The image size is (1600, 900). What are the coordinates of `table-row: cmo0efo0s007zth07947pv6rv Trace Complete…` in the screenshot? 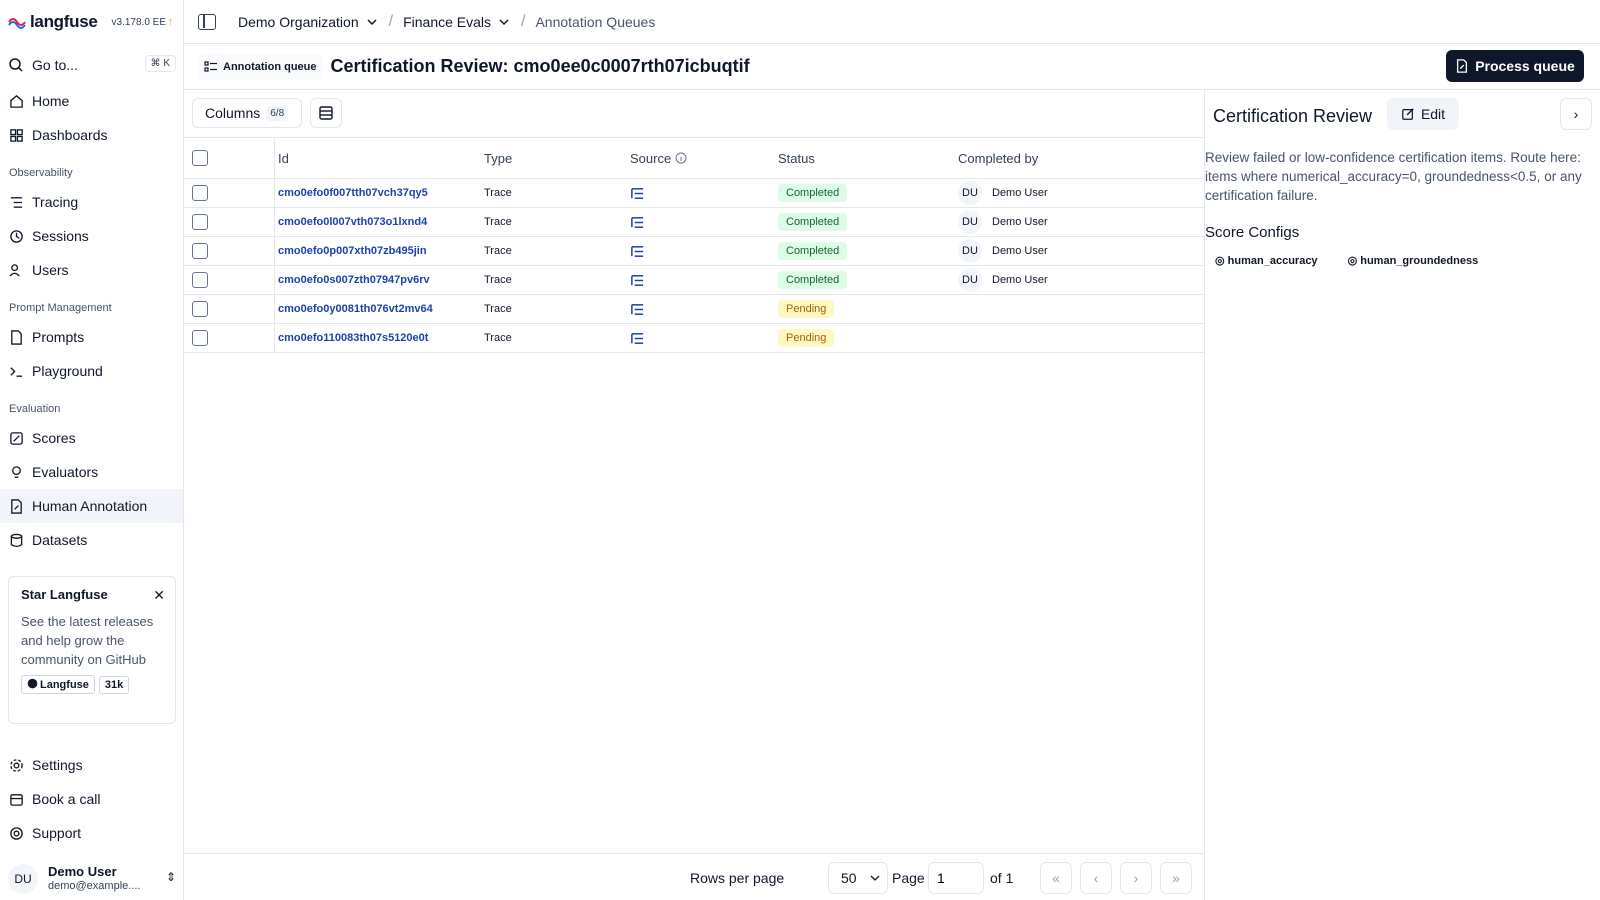 It's located at (694, 280).